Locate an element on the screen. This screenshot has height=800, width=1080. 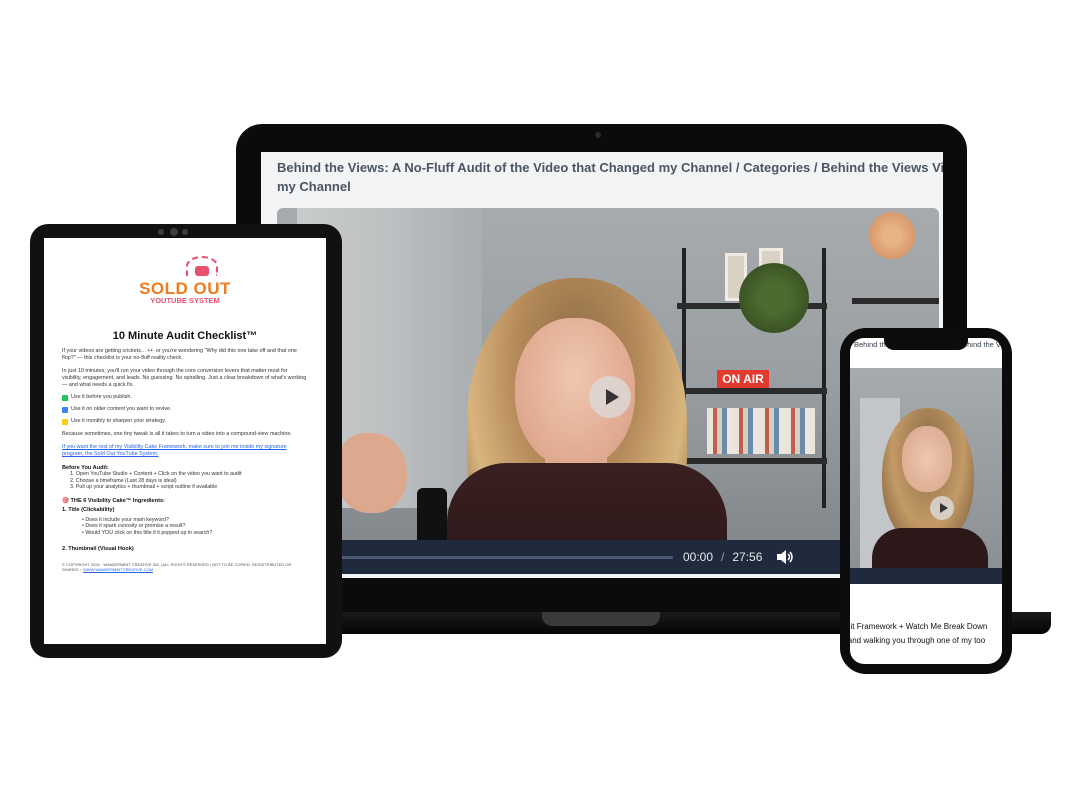
title-bullet: • Does it include your main keyword? is located at coordinates (125, 519).